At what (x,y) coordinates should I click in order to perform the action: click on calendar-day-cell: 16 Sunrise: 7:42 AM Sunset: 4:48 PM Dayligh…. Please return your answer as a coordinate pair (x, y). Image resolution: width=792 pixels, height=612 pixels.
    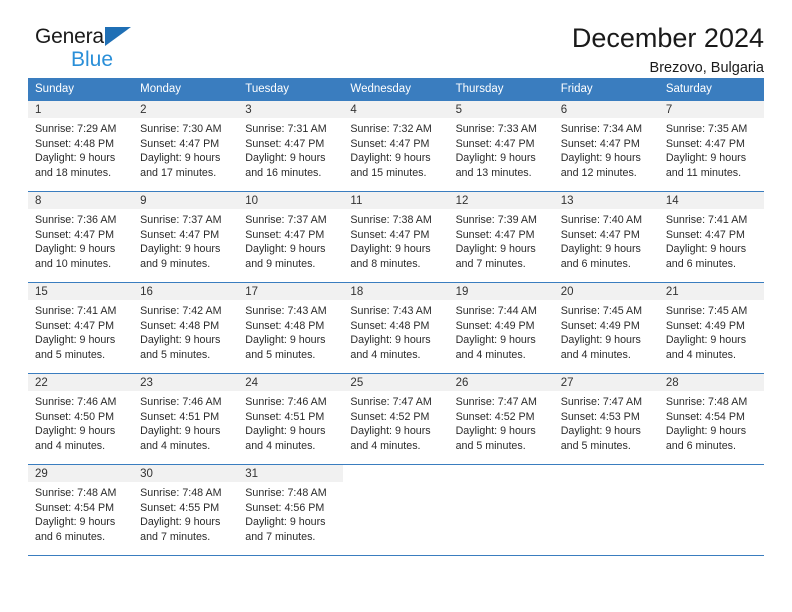
    Looking at the image, I should click on (186, 328).